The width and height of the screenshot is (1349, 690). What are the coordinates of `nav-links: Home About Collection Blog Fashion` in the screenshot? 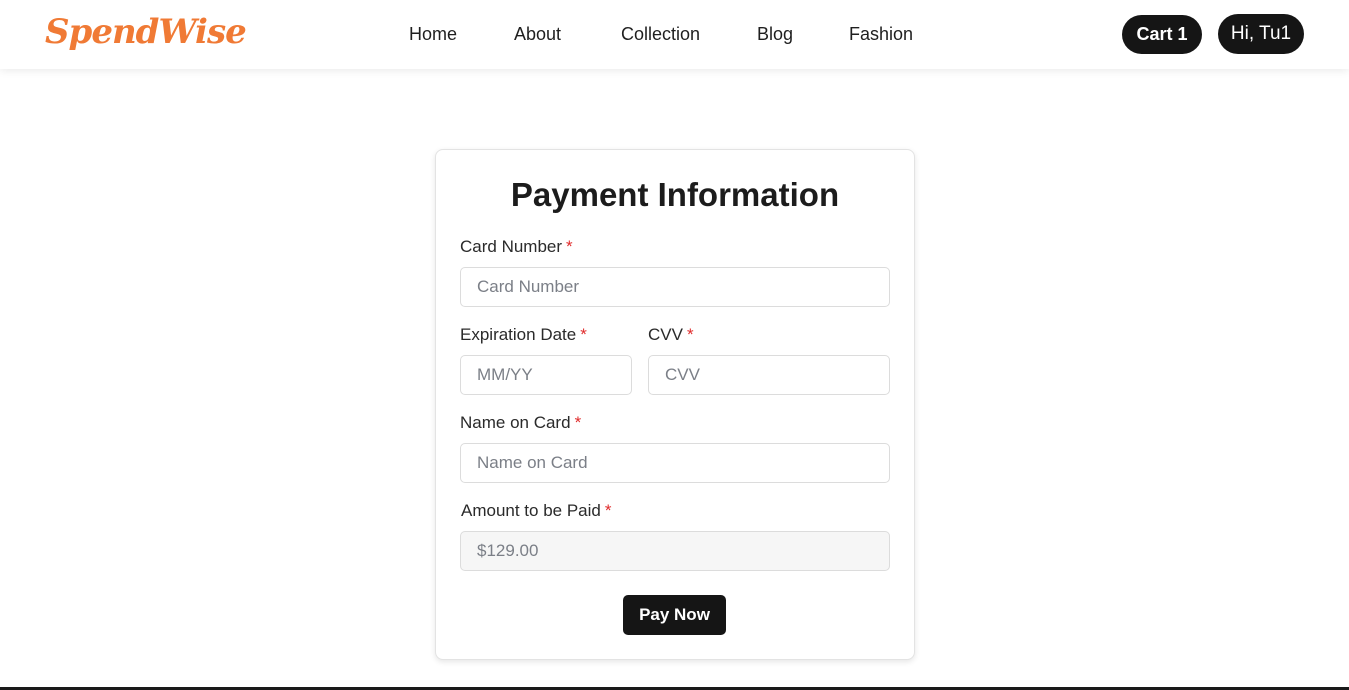 It's located at (661, 34).